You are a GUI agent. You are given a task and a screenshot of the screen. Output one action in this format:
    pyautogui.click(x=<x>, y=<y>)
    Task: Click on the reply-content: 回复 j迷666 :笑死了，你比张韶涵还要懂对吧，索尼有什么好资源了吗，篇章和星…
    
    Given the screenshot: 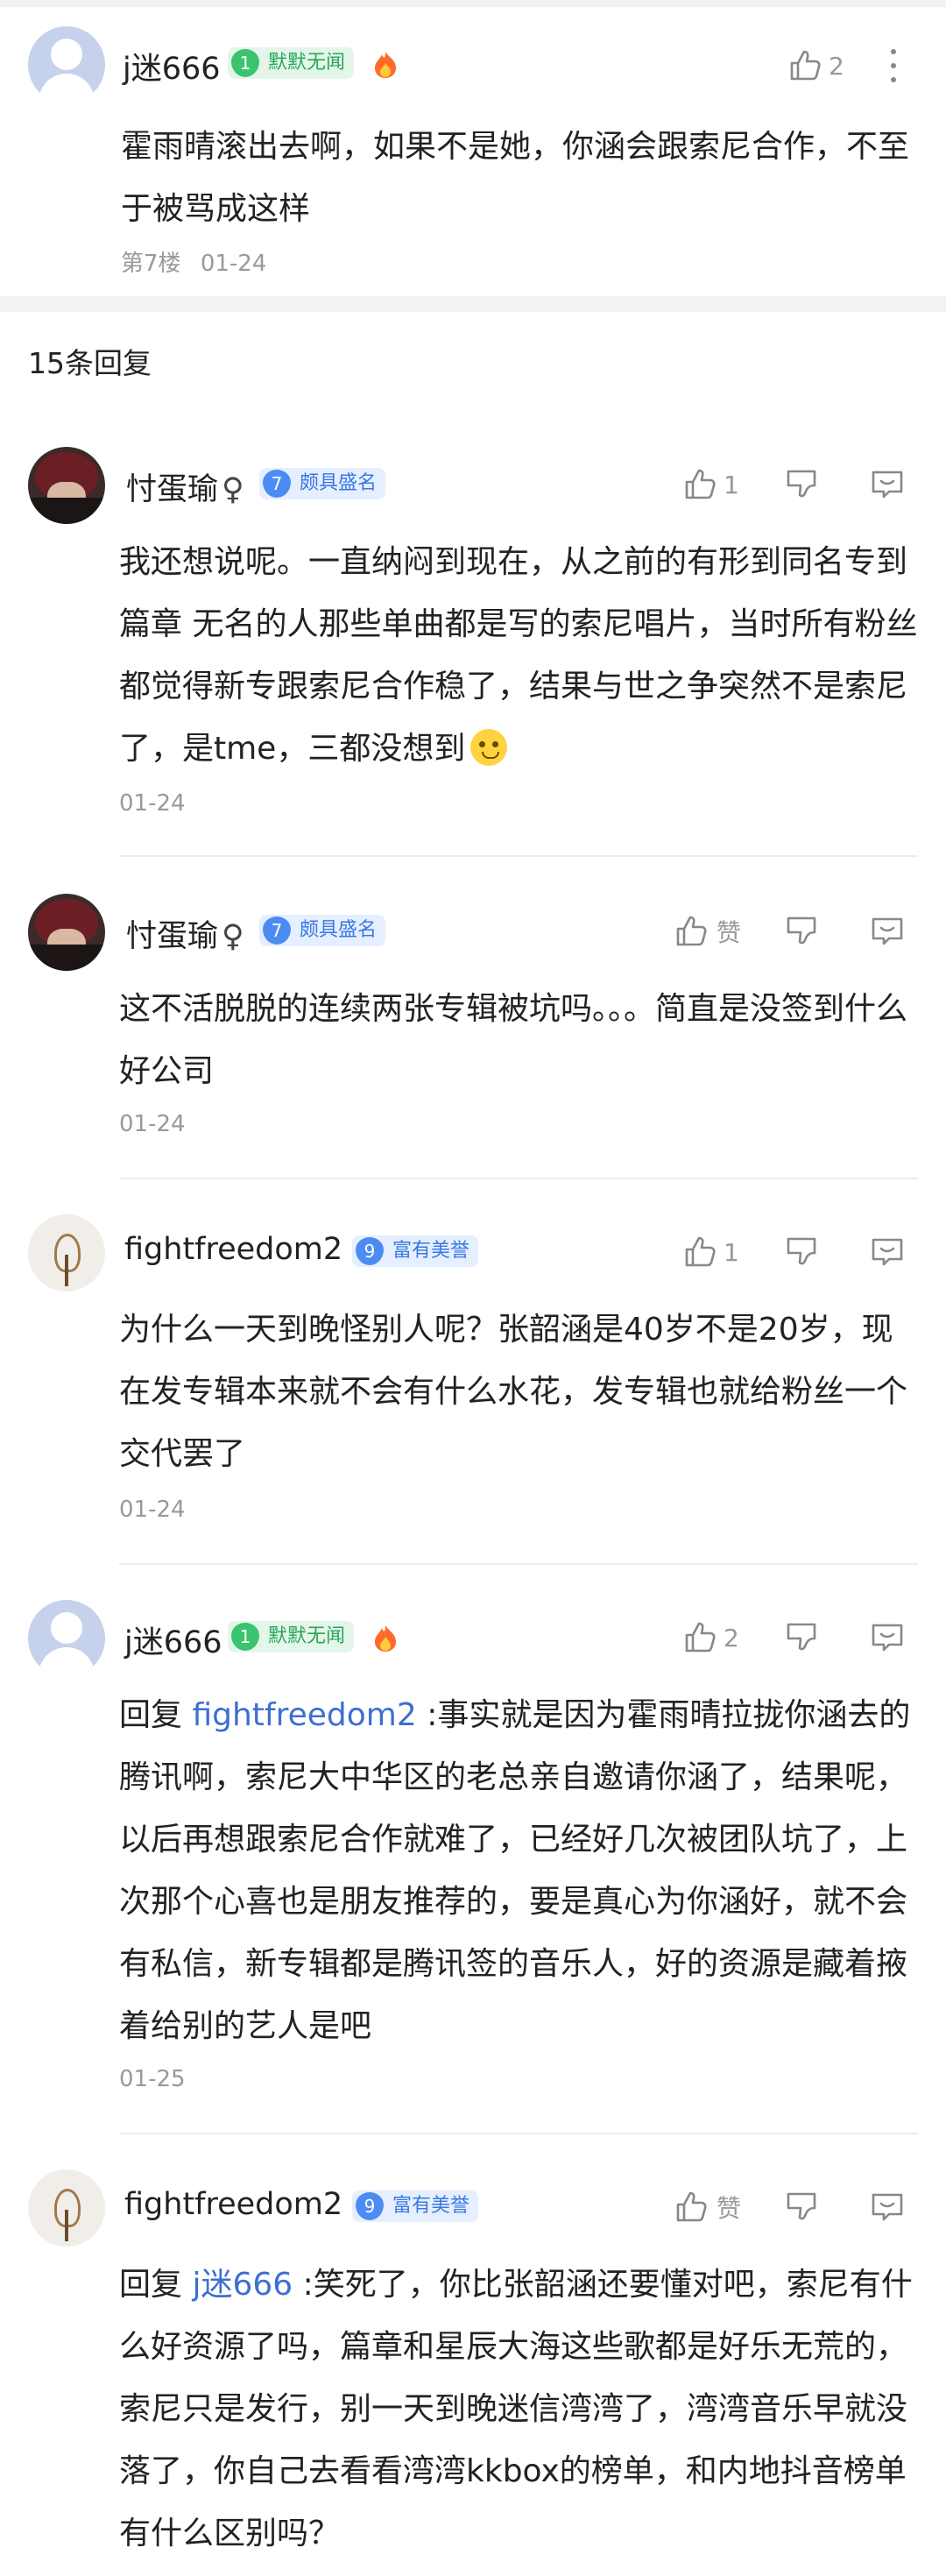 What is the action you would take?
    pyautogui.click(x=516, y=2409)
    